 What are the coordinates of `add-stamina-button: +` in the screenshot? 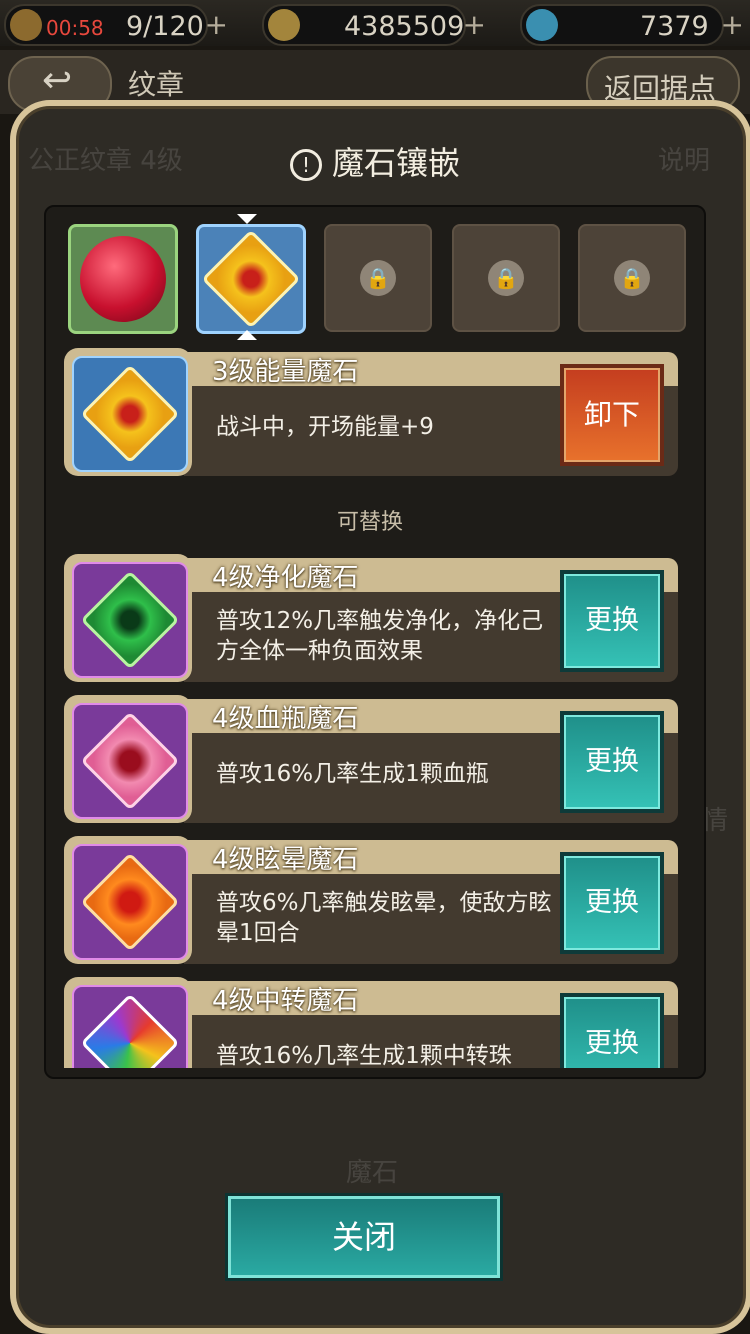 It's located at (216, 24).